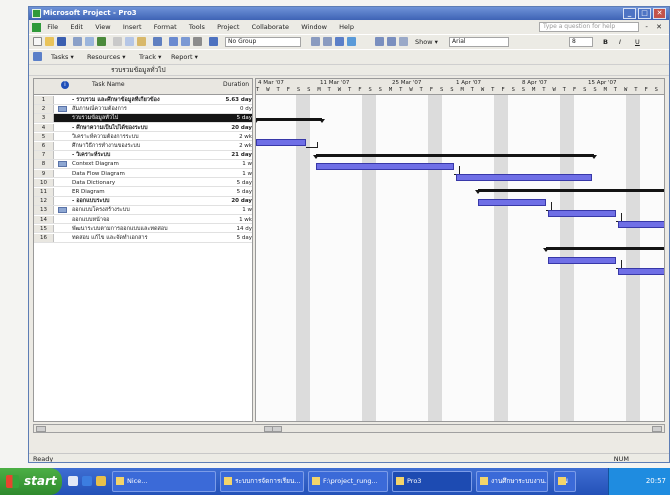  Describe the element at coordinates (37, 41) in the screenshot. I see `new-icon` at that location.